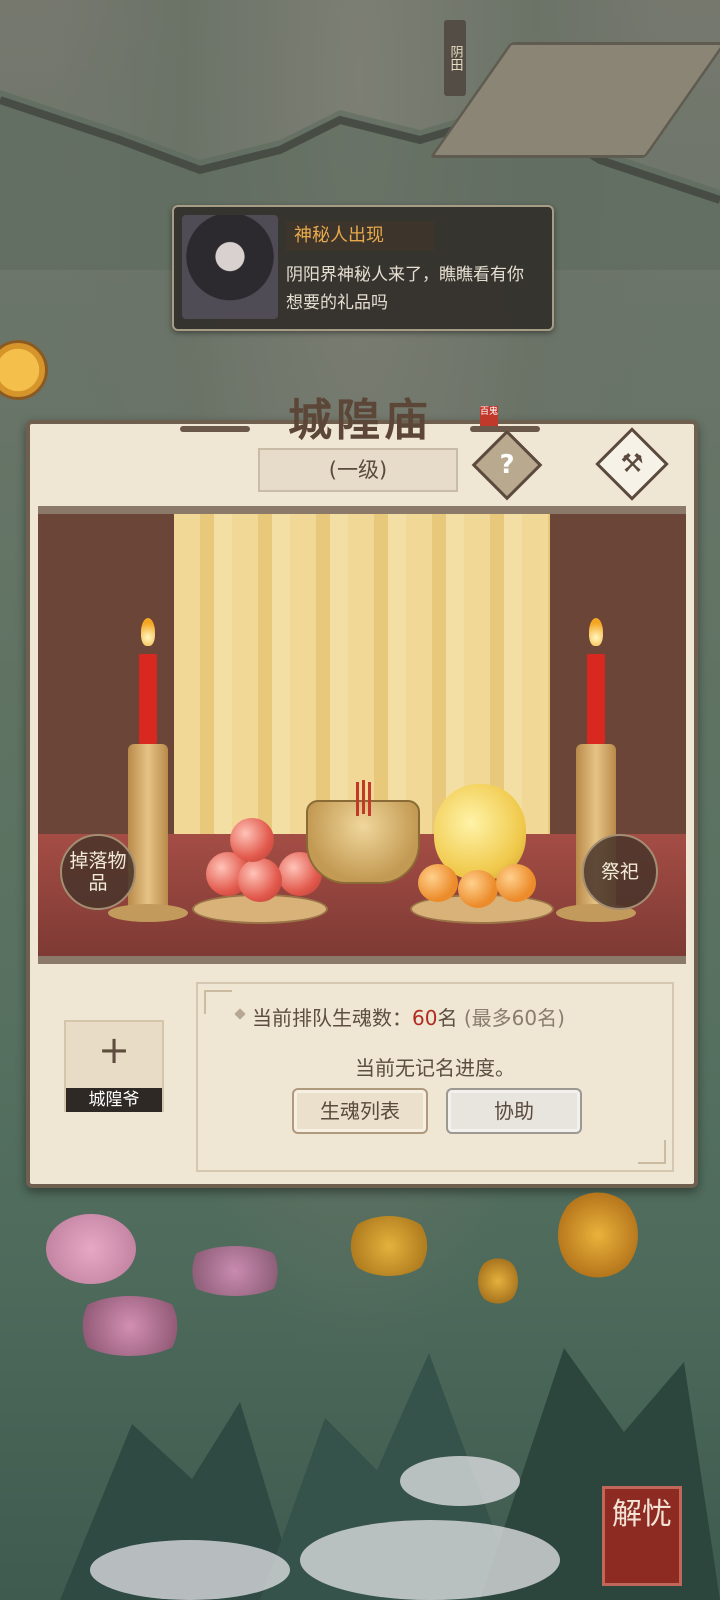 This screenshot has width=720, height=1600. I want to click on queue-count: 60, so click(425, 1018).